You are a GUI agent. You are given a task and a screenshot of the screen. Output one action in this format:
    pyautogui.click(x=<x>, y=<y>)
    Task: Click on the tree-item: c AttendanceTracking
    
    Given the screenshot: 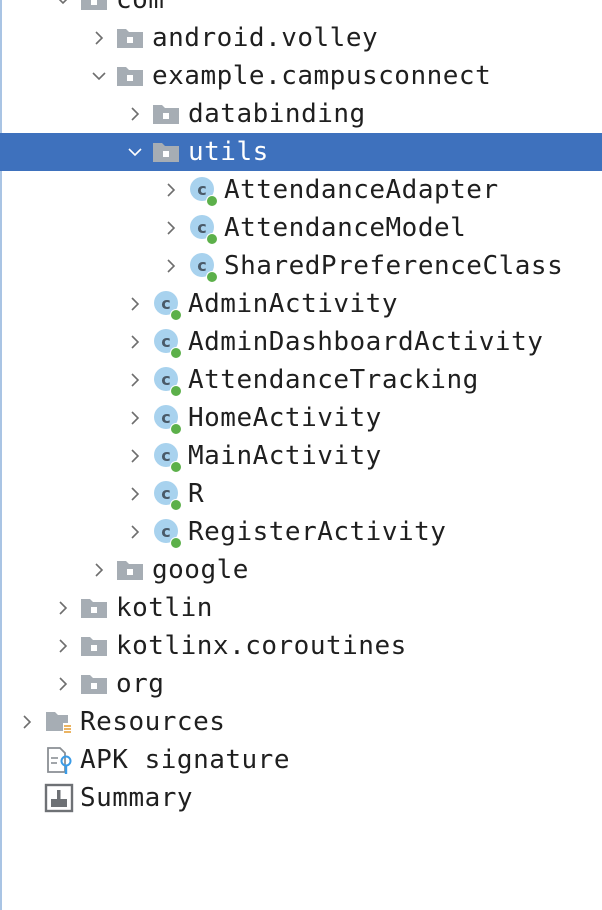 What is the action you would take?
    pyautogui.click(x=301, y=380)
    